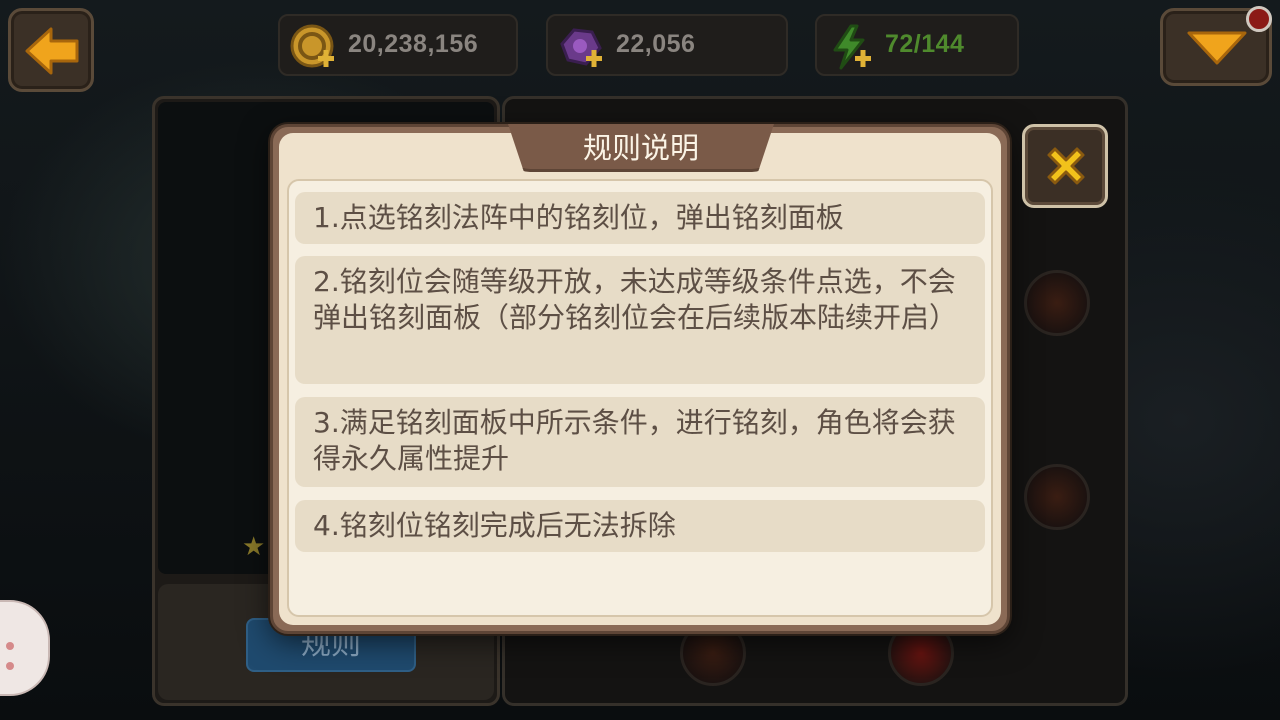 This screenshot has width=1280, height=720. I want to click on back-button, so click(51, 50).